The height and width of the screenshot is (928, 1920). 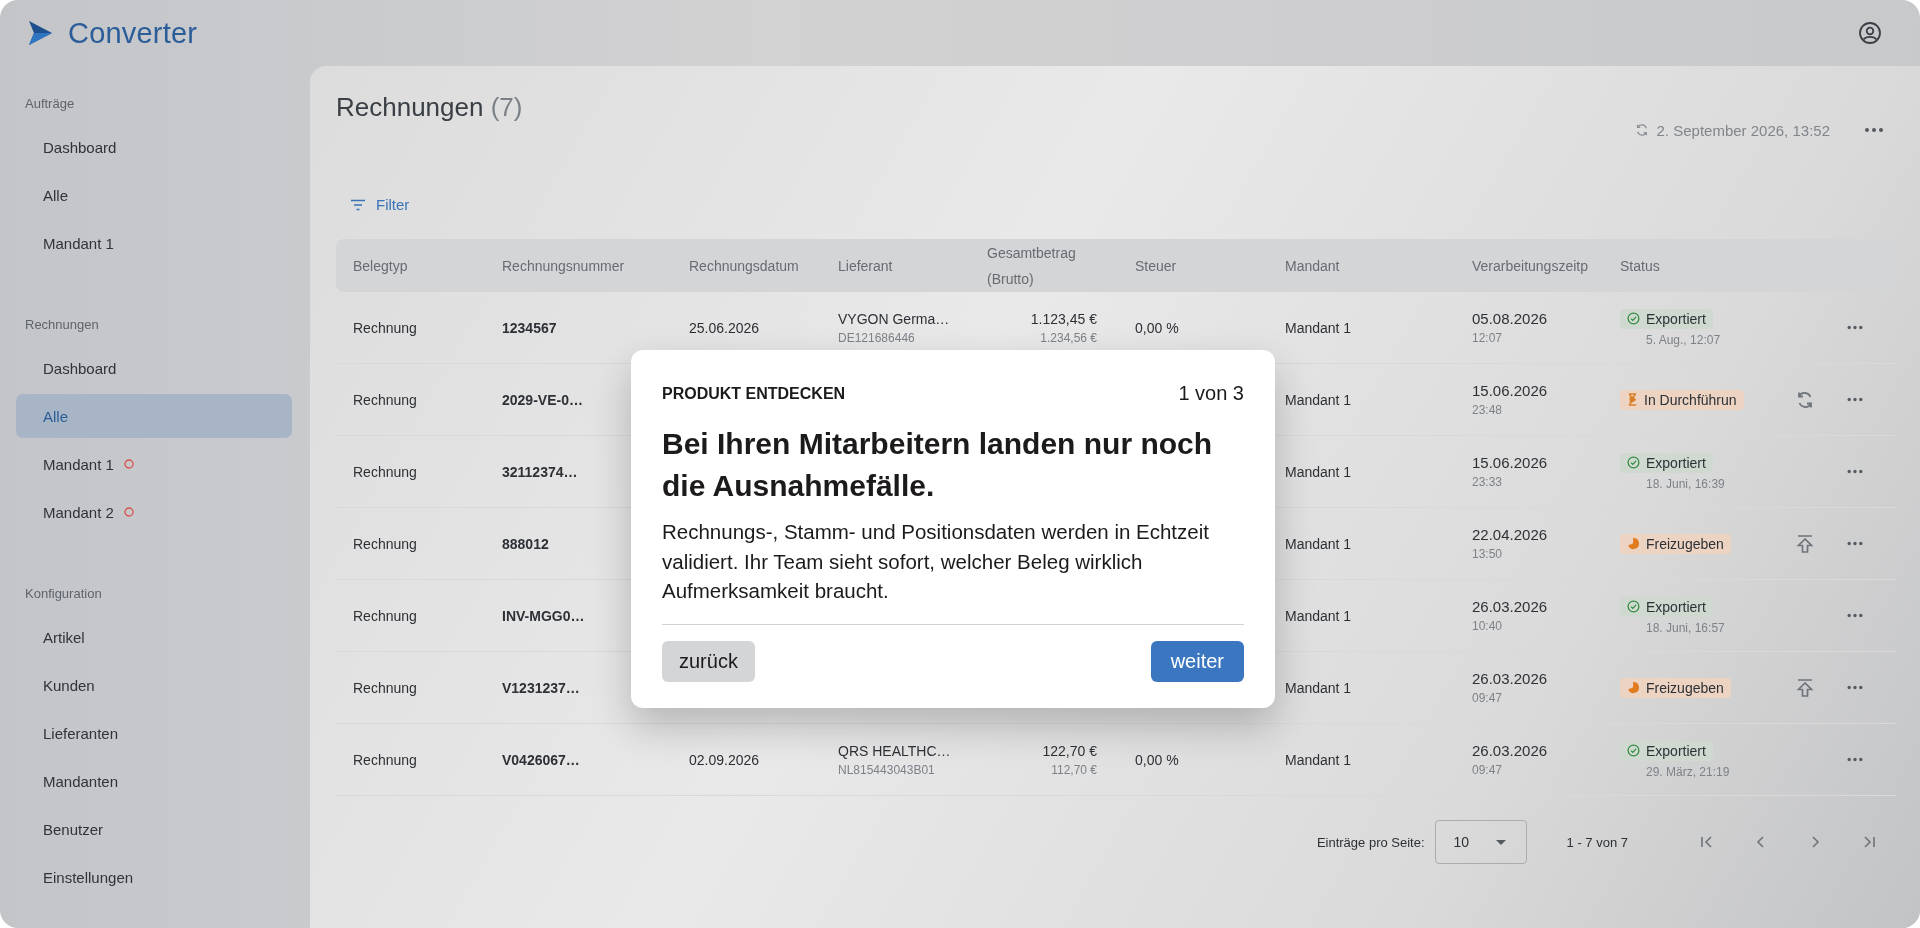 What do you see at coordinates (1870, 33) in the screenshot?
I see `user-account-icon` at bounding box center [1870, 33].